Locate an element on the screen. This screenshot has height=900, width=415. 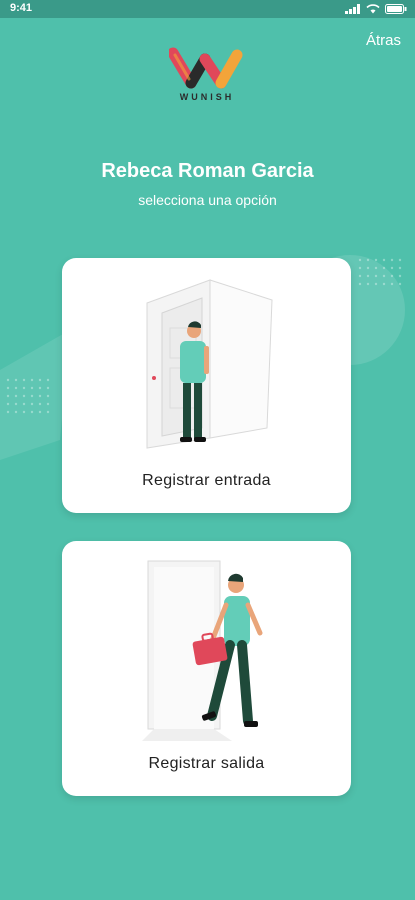
user-name: Rebeca Roman Garcia is located at coordinates (207, 171).